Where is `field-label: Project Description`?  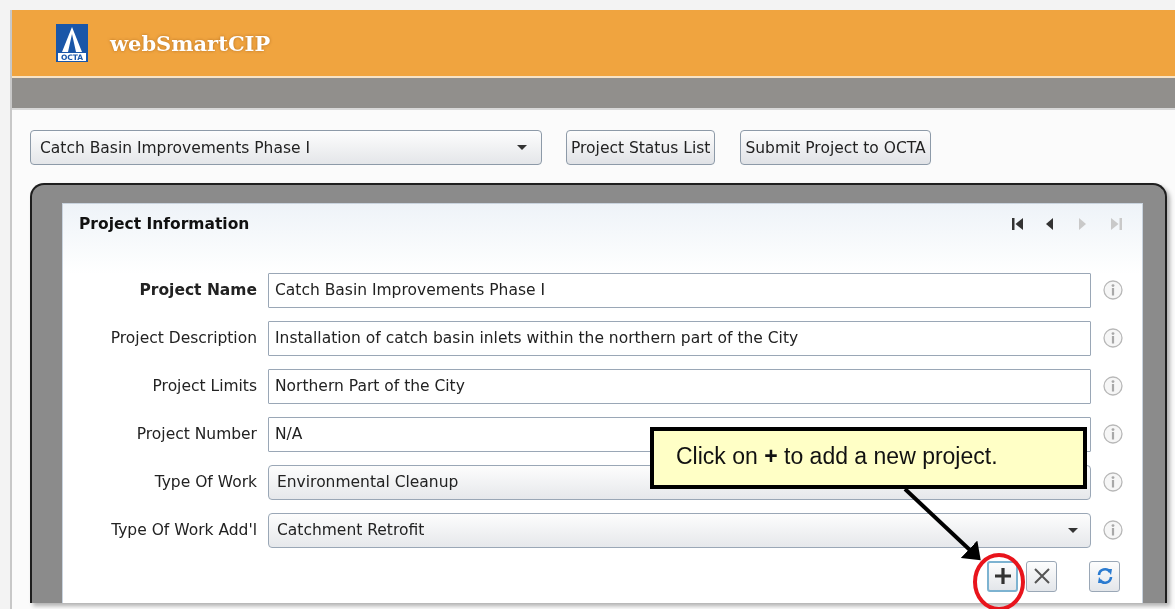
field-label: Project Description is located at coordinates (183, 338).